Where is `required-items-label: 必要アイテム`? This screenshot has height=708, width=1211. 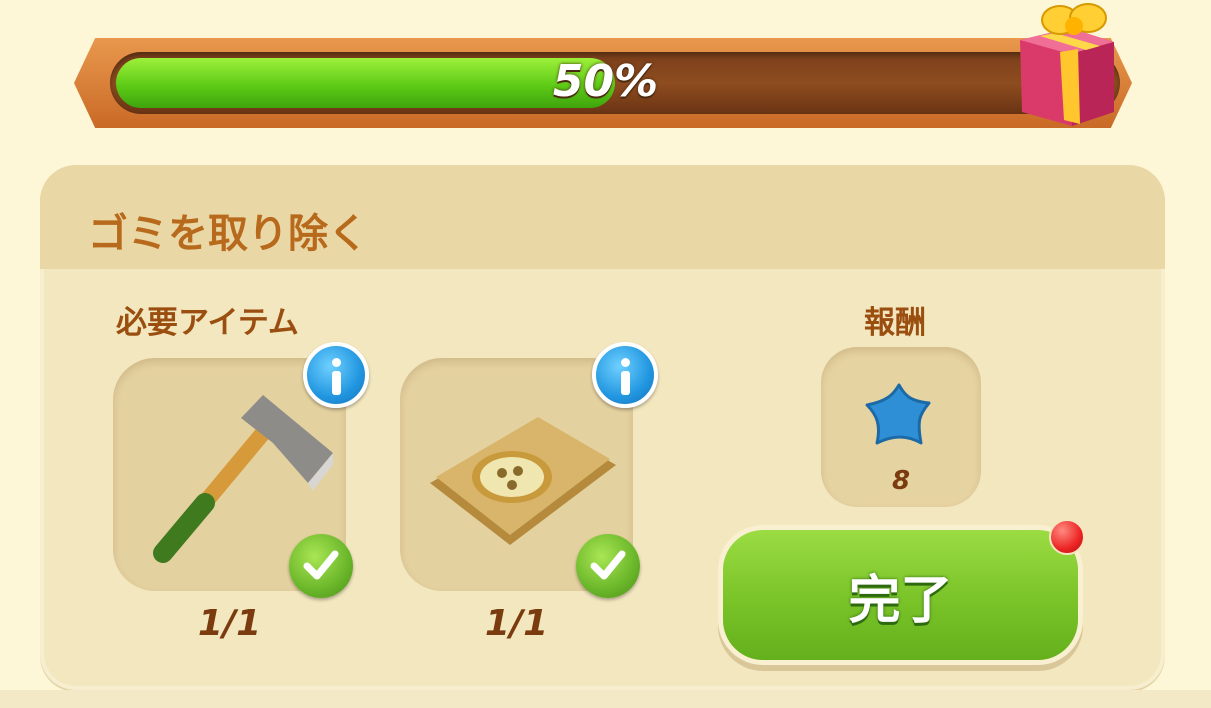 required-items-label: 必要アイテム is located at coordinates (207, 323).